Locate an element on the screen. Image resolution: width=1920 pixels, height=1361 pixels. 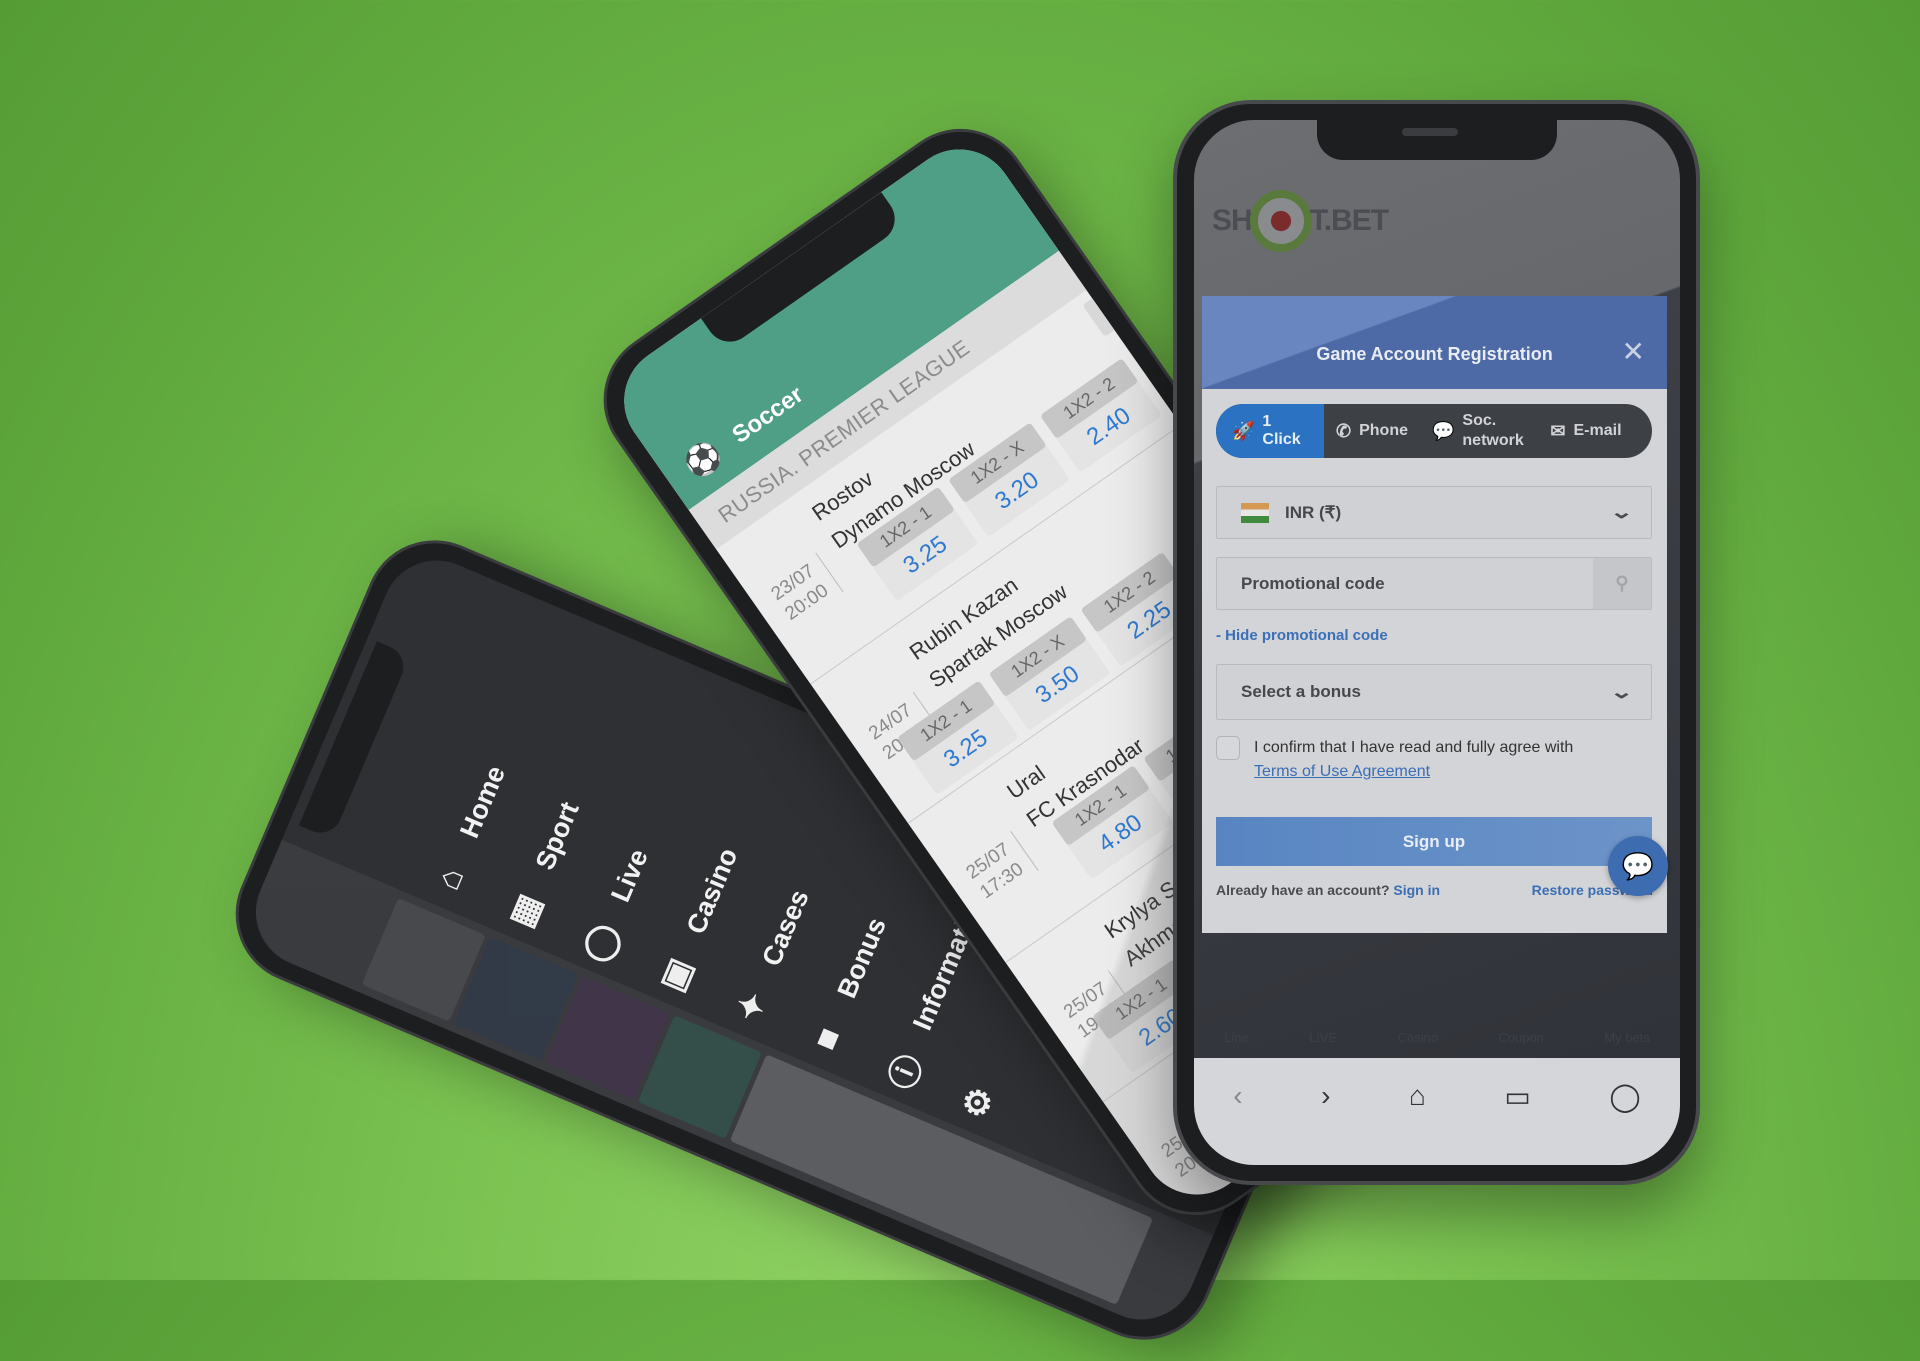
settings-gear-icon: ⚙ is located at coordinates (978, 1103).